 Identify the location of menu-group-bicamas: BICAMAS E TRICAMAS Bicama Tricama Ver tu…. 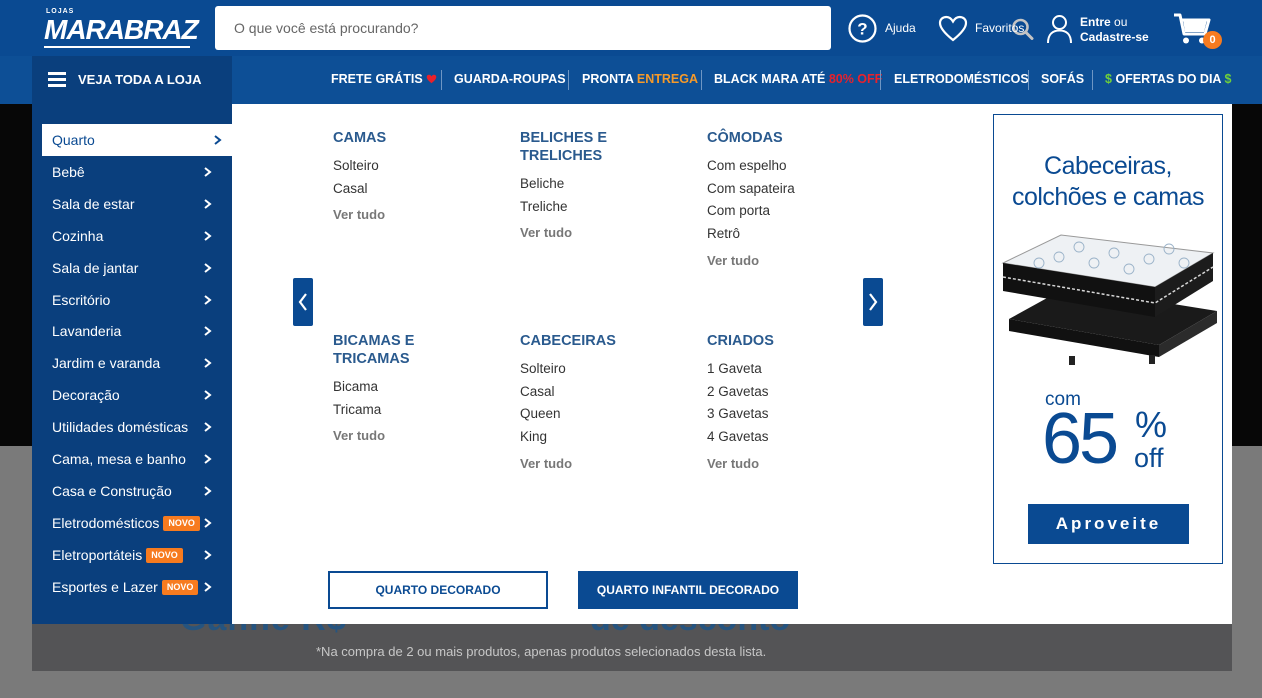
(418, 387).